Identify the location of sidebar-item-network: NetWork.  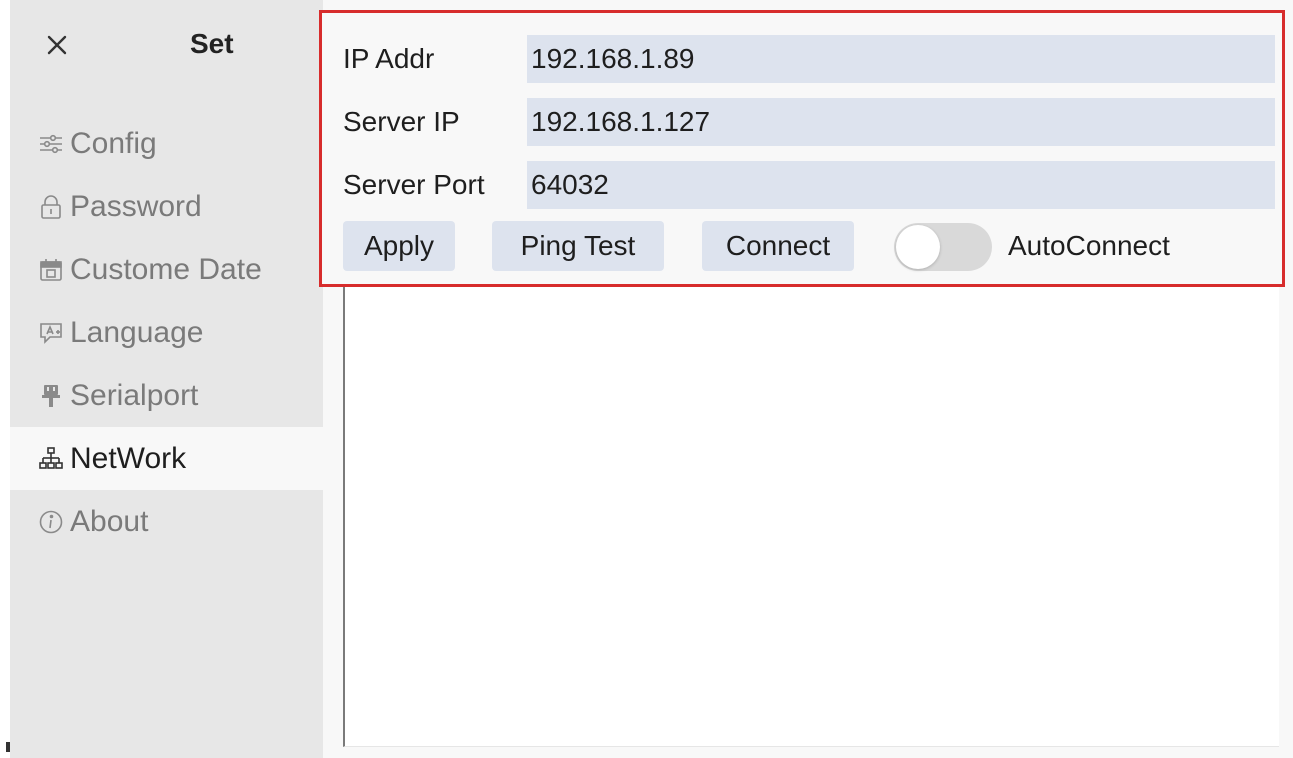
(166, 458).